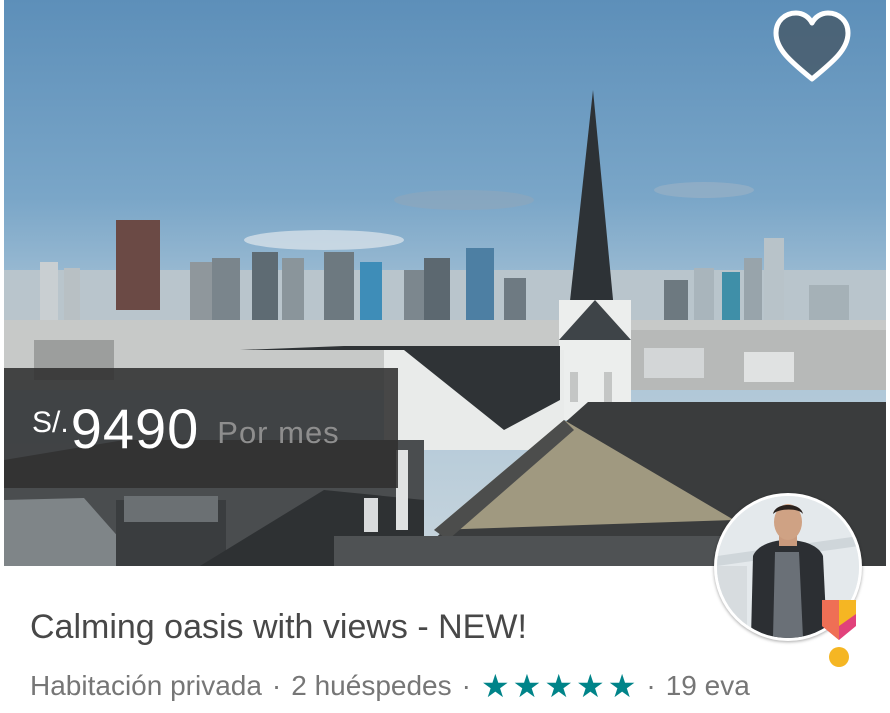 The image size is (890, 713). What do you see at coordinates (50, 422) in the screenshot?
I see `price-currency: S/.` at bounding box center [50, 422].